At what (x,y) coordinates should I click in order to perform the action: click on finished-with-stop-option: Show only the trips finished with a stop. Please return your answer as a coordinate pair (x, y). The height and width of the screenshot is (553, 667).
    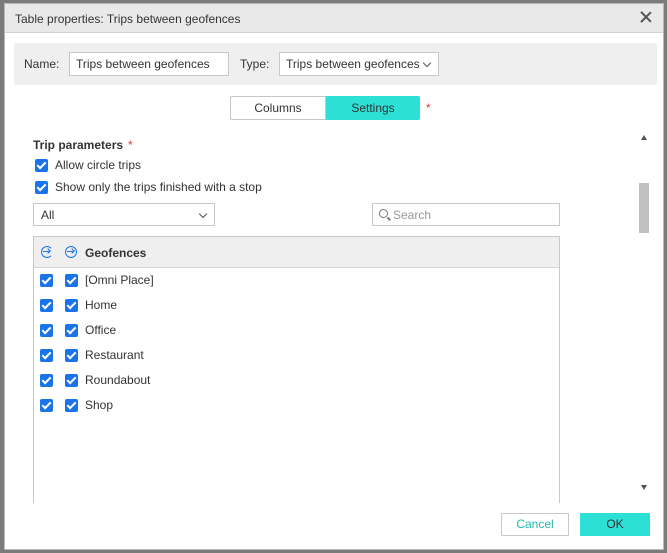
    Looking at the image, I should click on (148, 187).